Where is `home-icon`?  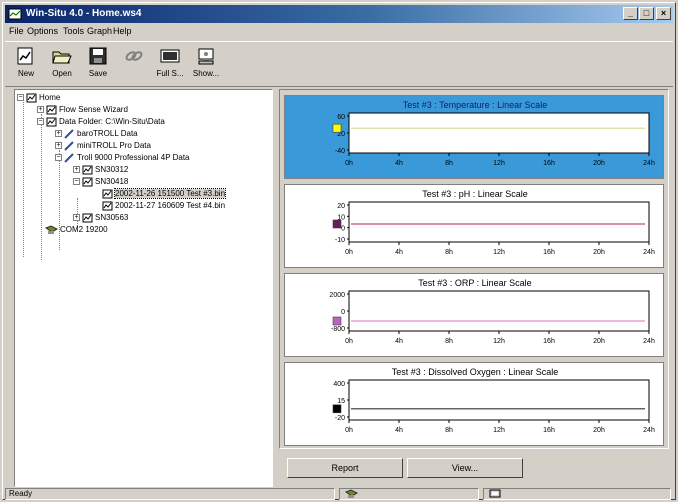
home-icon is located at coordinates (31, 98).